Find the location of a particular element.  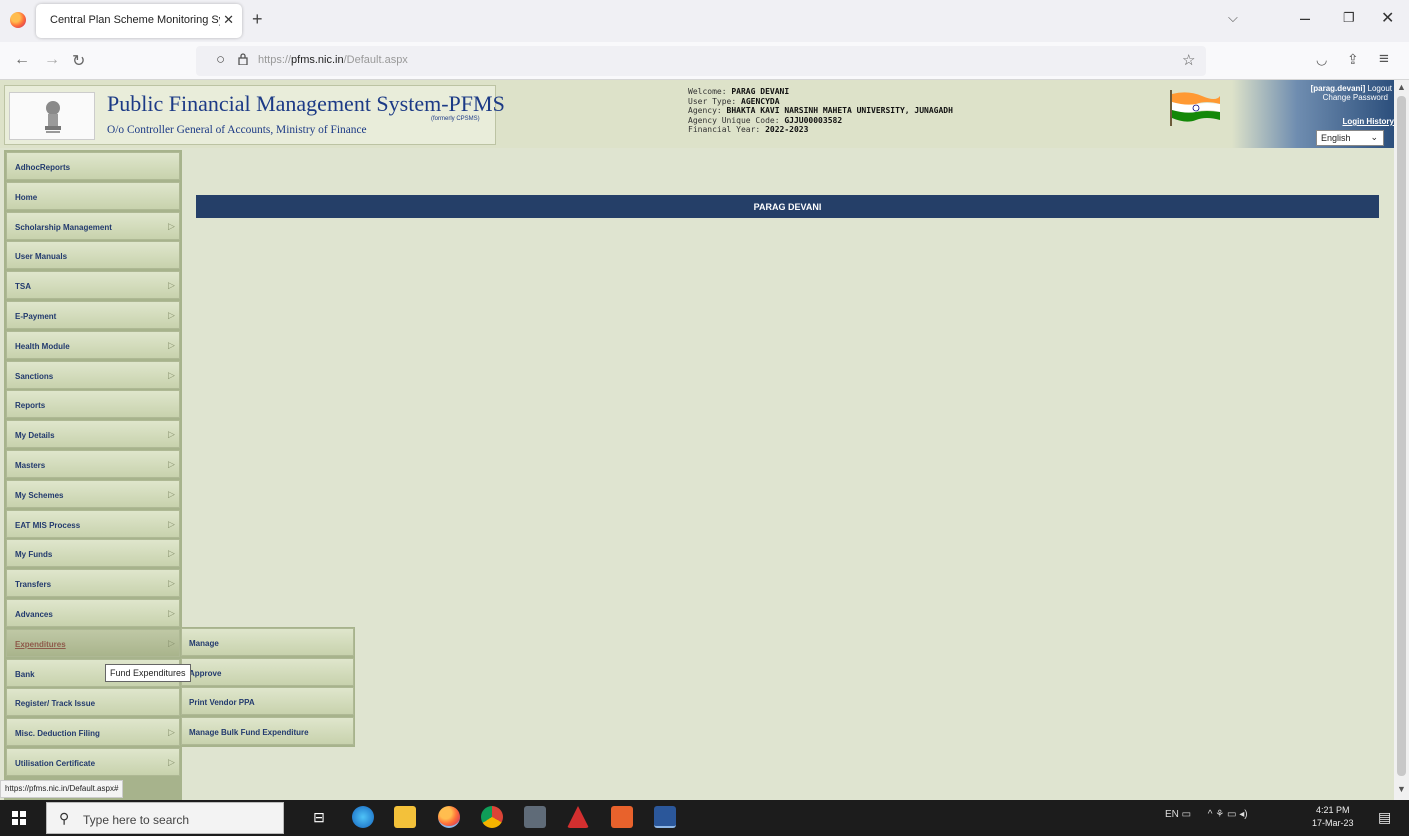

lock-icon is located at coordinates (243, 59).